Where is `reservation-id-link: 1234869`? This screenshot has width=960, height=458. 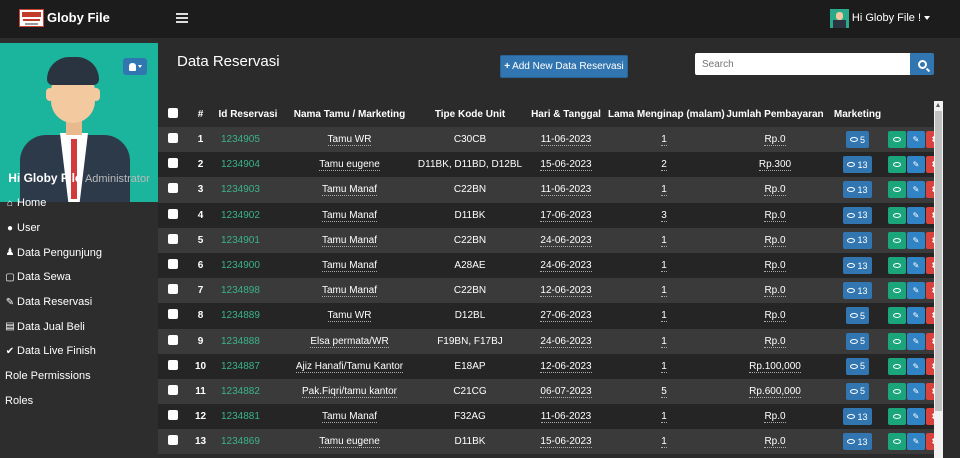 reservation-id-link: 1234869 is located at coordinates (248, 442).